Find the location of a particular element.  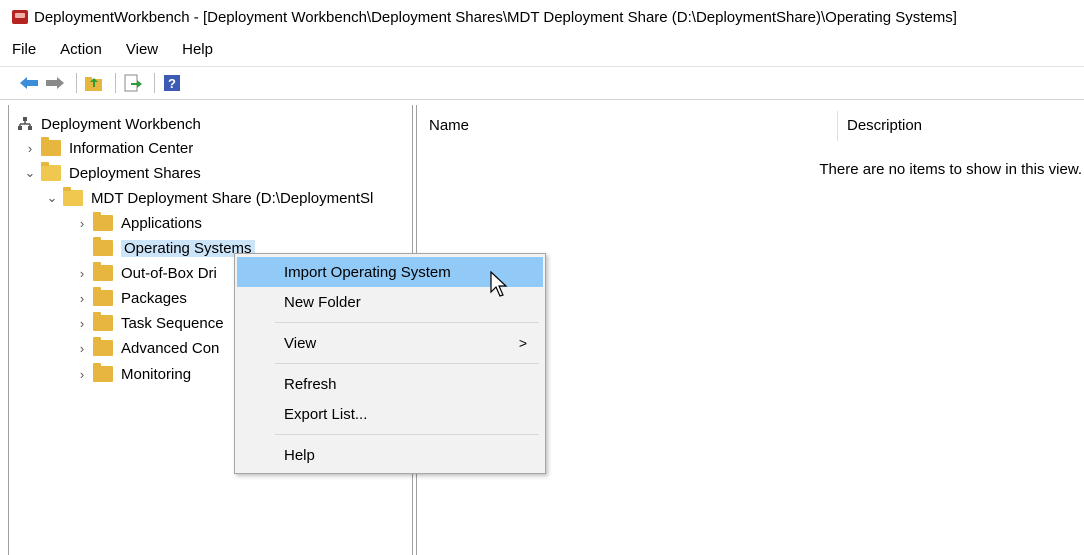

tree-item-advanced-configuration: › Advanced Con is located at coordinates (147, 348).